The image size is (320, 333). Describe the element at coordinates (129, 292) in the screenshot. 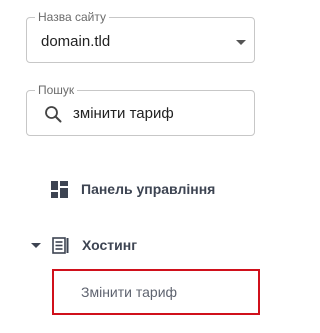

I see `nav-subitem-change-plan-label: Змінити тариф` at that location.